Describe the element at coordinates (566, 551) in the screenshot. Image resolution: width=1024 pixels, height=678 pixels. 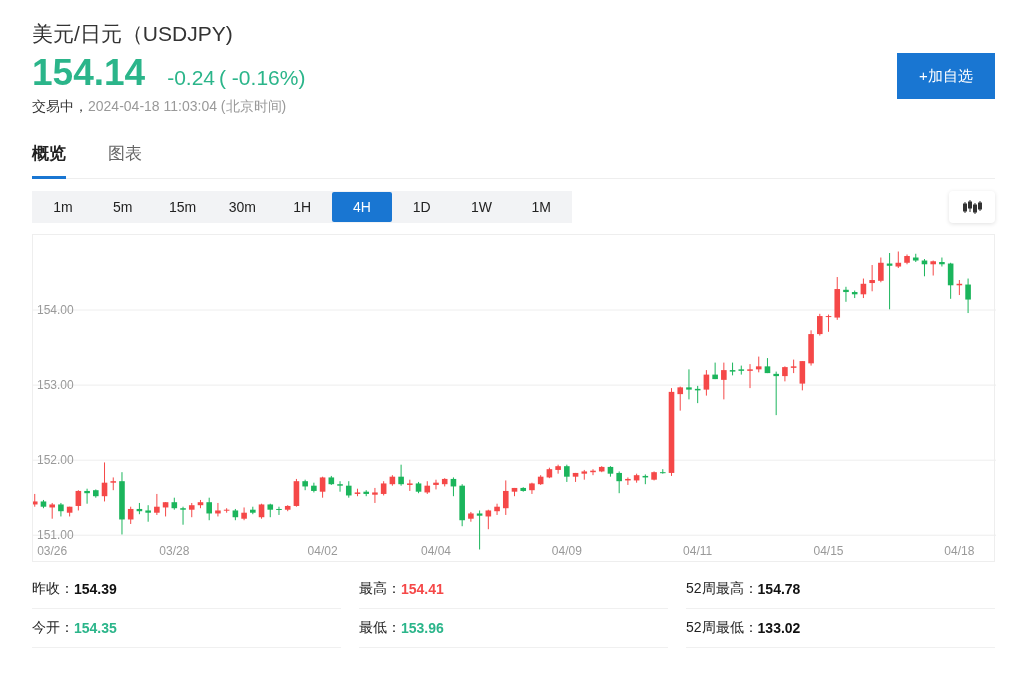
I see `x-axis-label: 04/09` at that location.